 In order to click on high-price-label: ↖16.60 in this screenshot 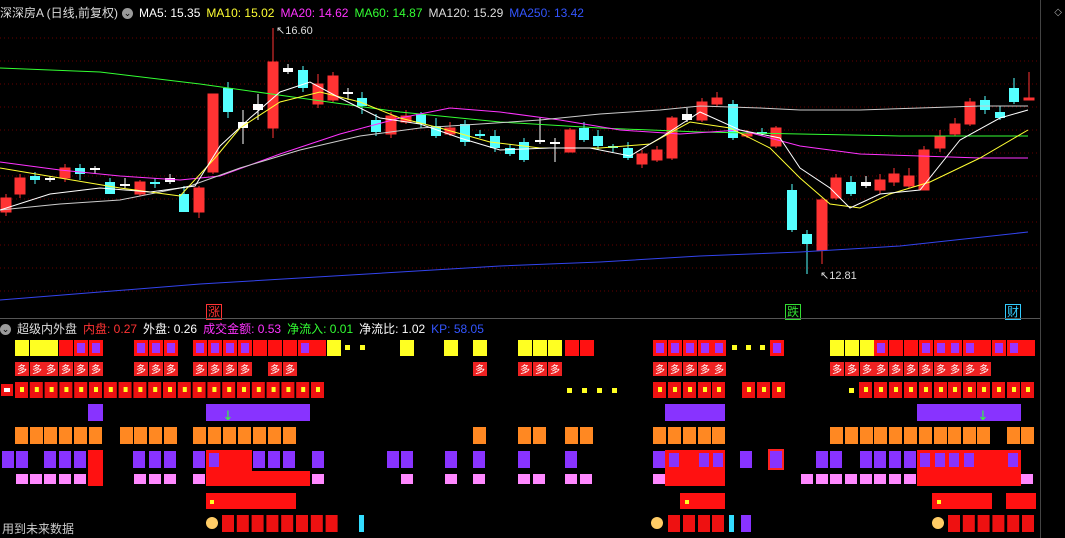, I will do `click(294, 31)`.